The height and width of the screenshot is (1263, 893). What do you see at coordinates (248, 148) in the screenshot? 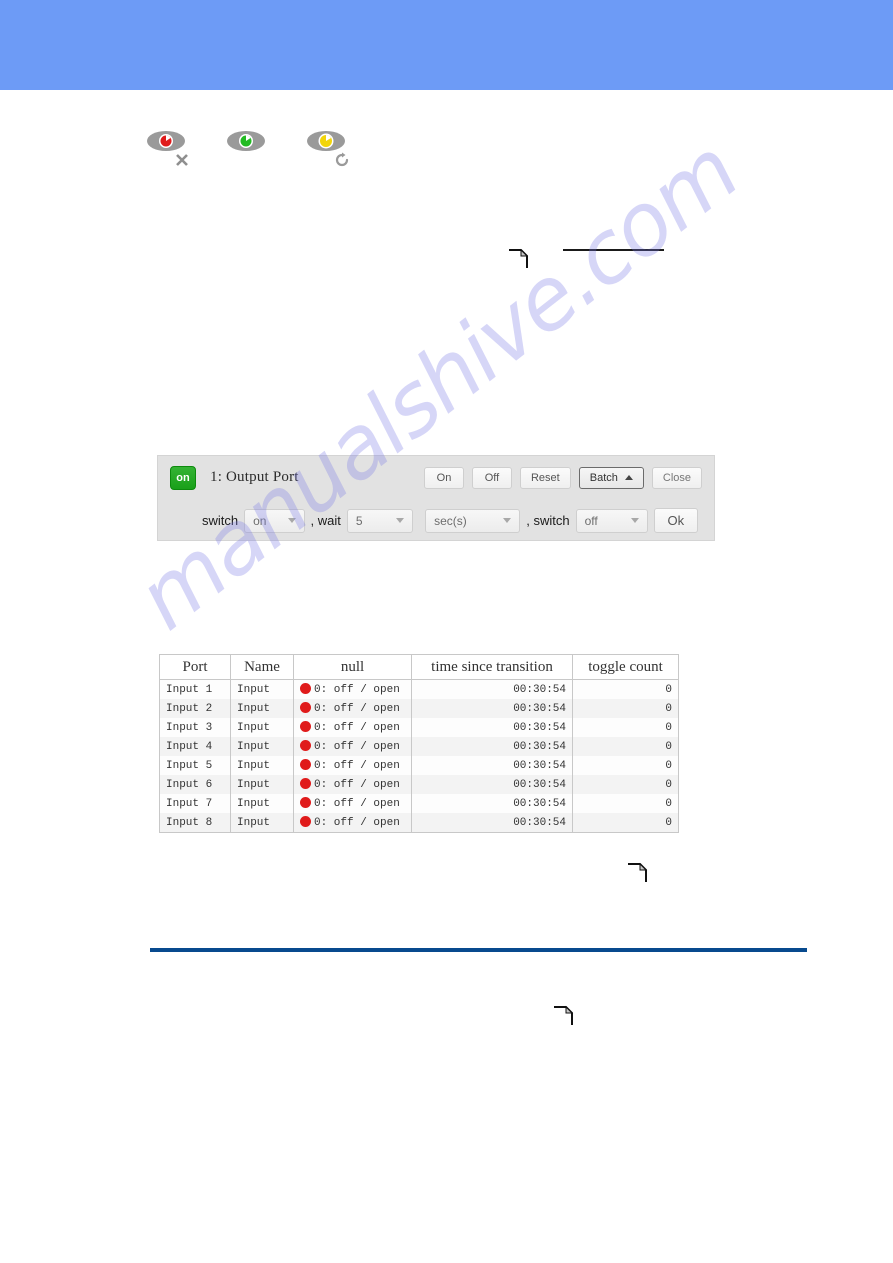
I see `eye-green-active-icon` at bounding box center [248, 148].